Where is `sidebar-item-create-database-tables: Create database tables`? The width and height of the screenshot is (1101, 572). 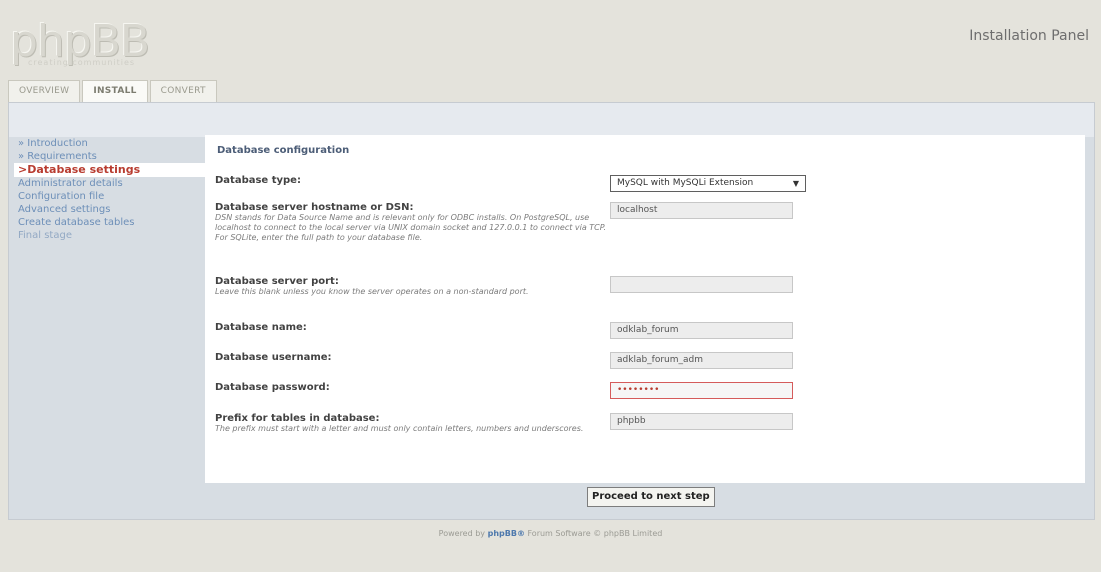
sidebar-item-create-database-tables: Create database tables is located at coordinates (76, 222).